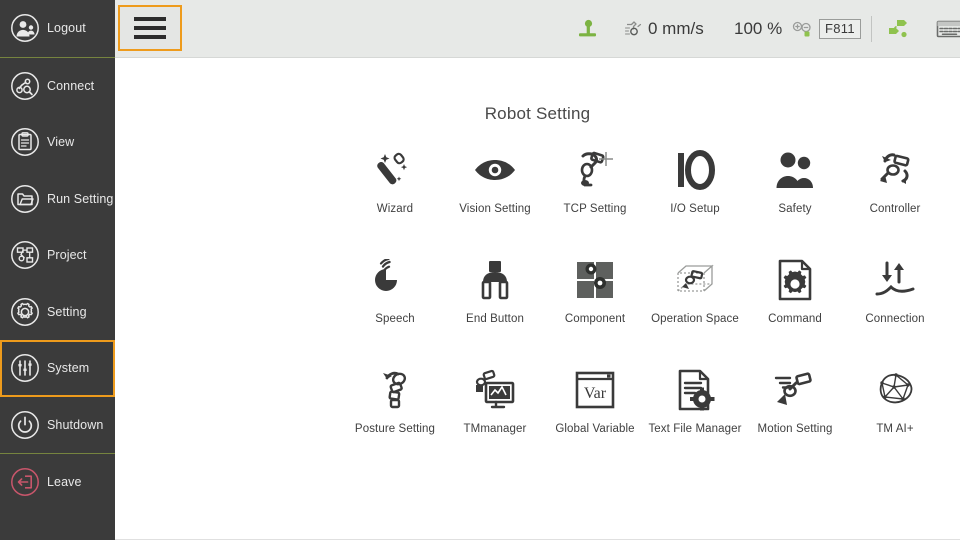  Describe the element at coordinates (64, 482) in the screenshot. I see `sidebar-item-label: Leave` at that location.